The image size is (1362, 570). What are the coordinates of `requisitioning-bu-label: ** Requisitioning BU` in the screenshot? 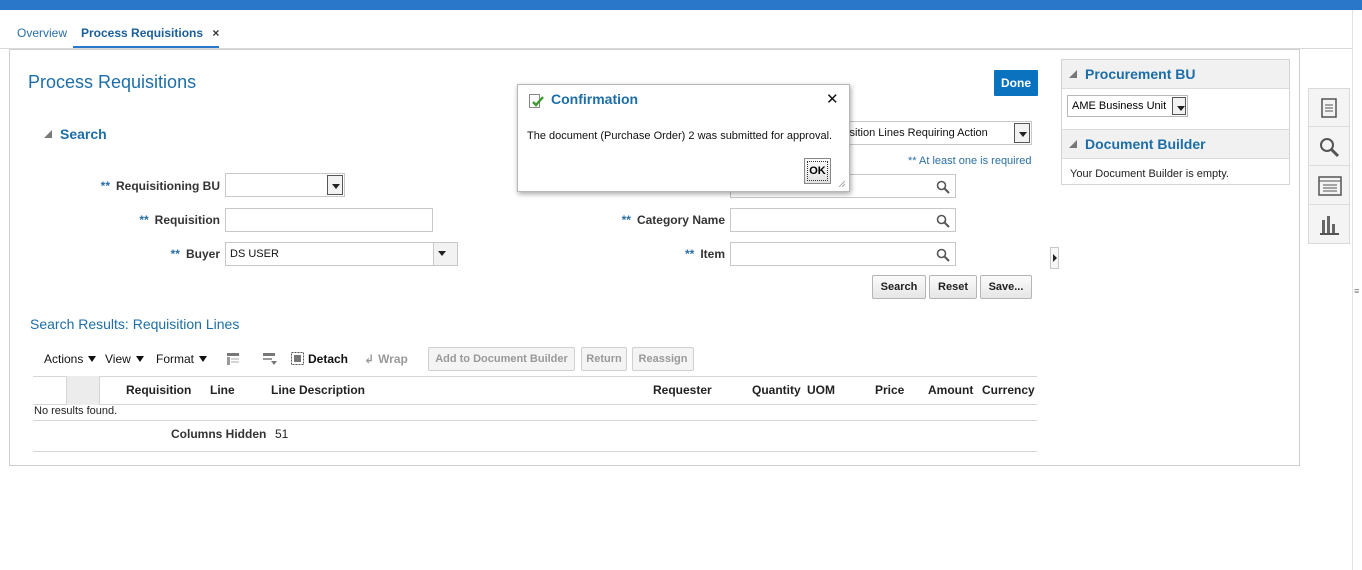 It's located at (160, 186).